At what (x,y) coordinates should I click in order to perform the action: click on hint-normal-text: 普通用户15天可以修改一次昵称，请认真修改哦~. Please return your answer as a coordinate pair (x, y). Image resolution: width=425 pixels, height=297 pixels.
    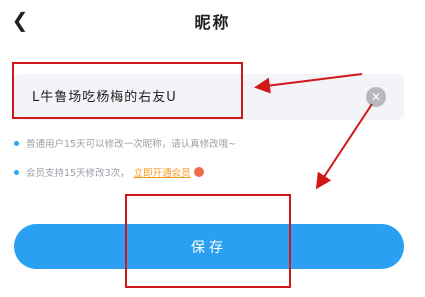
    Looking at the image, I should click on (131, 144).